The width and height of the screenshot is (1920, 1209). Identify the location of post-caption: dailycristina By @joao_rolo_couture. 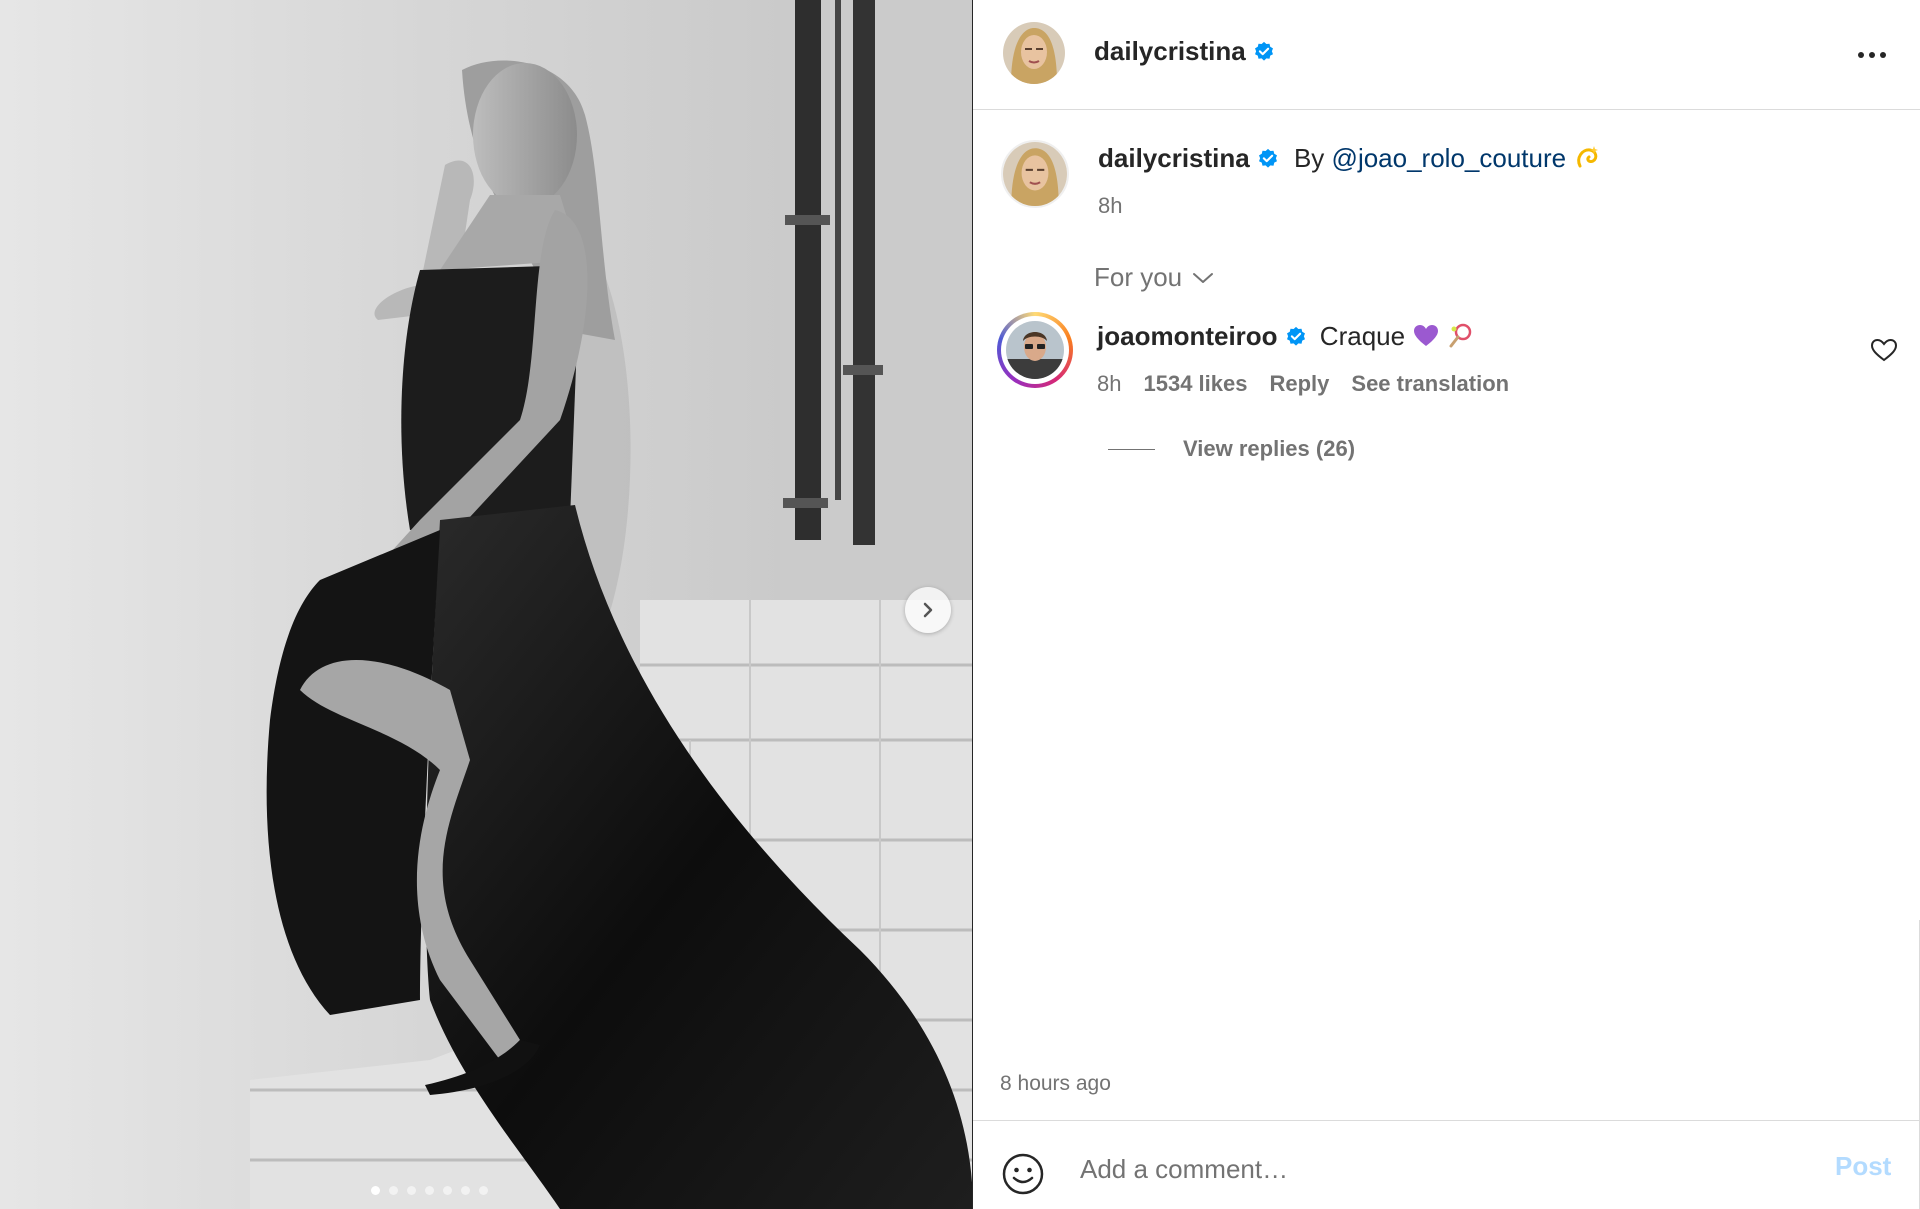
(1350, 158).